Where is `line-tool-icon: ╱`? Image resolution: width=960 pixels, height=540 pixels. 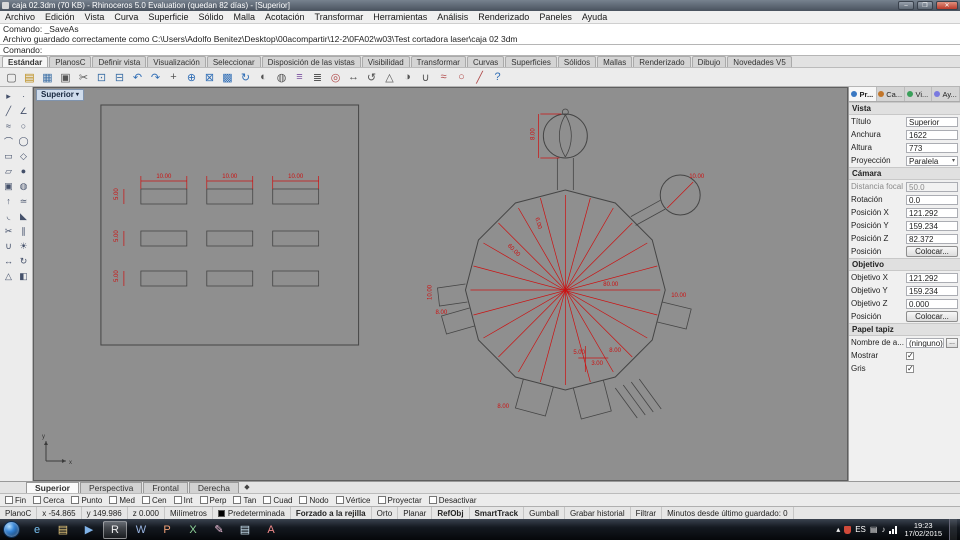
line-tool-icon: ╱ is located at coordinates (8, 111).